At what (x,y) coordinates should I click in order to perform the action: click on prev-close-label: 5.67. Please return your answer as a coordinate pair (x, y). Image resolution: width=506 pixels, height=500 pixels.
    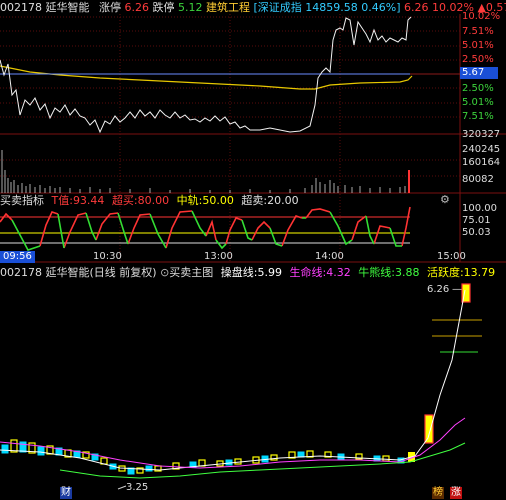
    Looking at the image, I should click on (479, 73).